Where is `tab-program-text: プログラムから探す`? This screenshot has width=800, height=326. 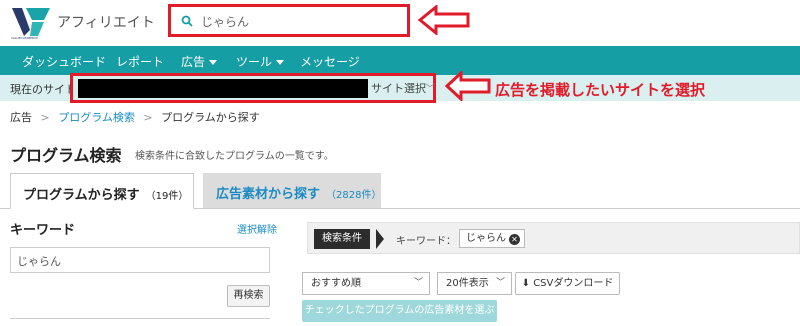 tab-program-text: プログラムから探す is located at coordinates (81, 195).